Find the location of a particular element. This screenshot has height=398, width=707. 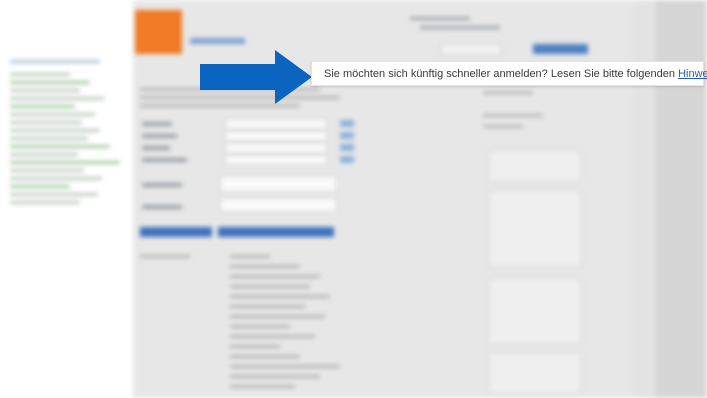

right-column is located at coordinates (530, 108).